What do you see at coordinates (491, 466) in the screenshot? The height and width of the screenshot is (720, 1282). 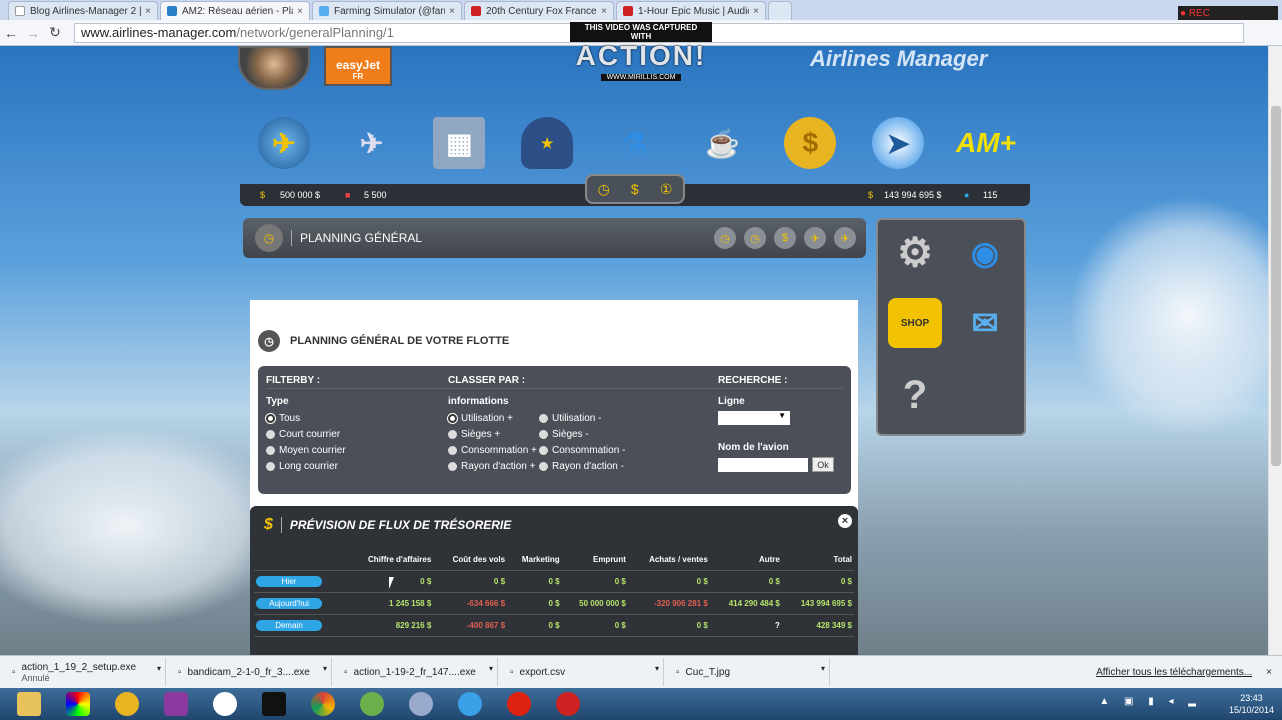 I see `sort-radio: Rayon d'action +` at bounding box center [491, 466].